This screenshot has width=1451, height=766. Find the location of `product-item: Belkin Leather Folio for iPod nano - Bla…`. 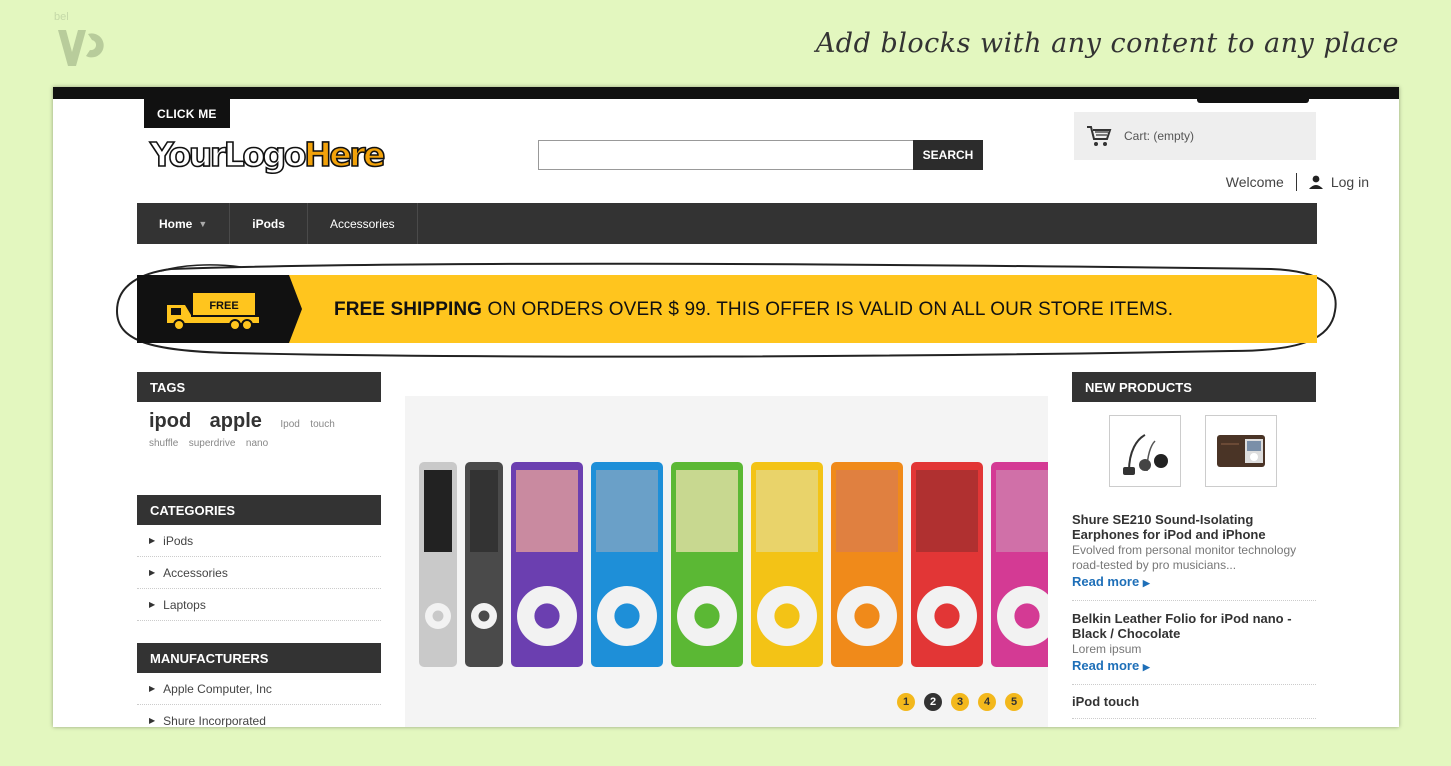

product-item: Belkin Leather Folio for iPod nano - Bla… is located at coordinates (1194, 643).